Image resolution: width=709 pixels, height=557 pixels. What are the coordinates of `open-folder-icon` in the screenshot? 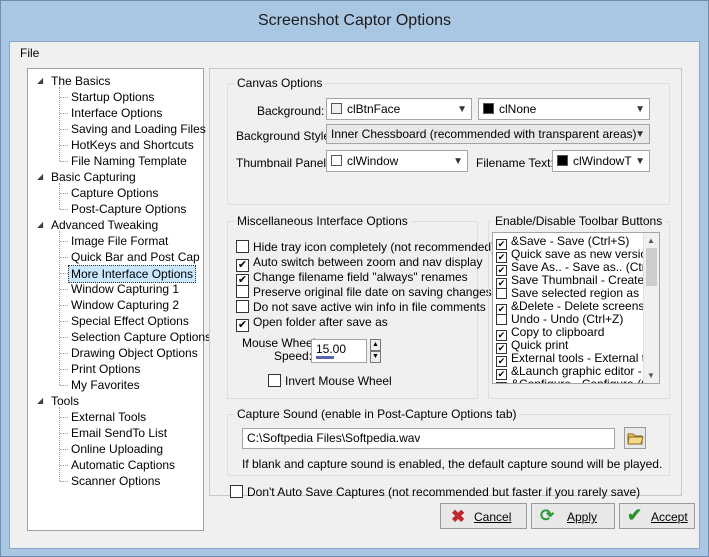 It's located at (635, 438).